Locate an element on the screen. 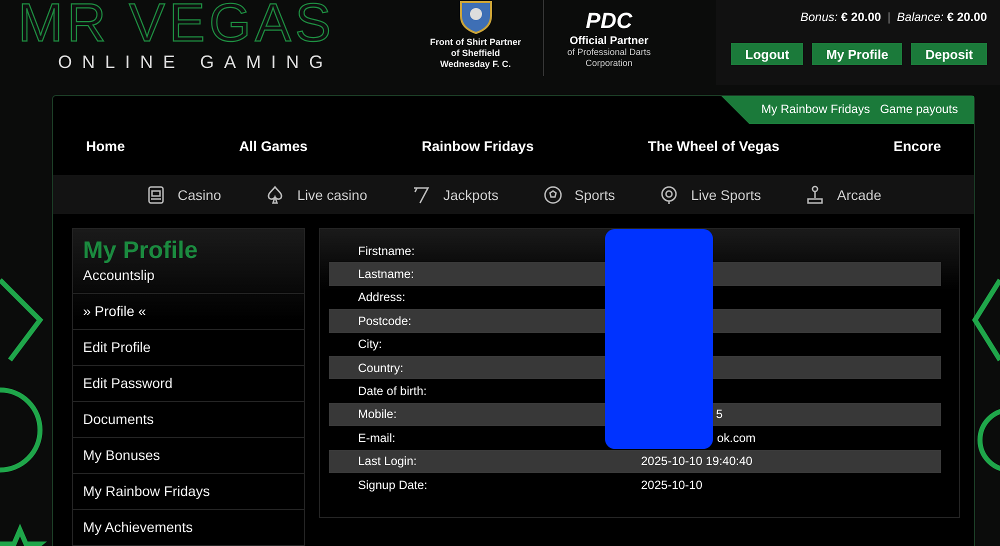 The width and height of the screenshot is (1000, 546). sidebar-item: My Bonuses is located at coordinates (188, 456).